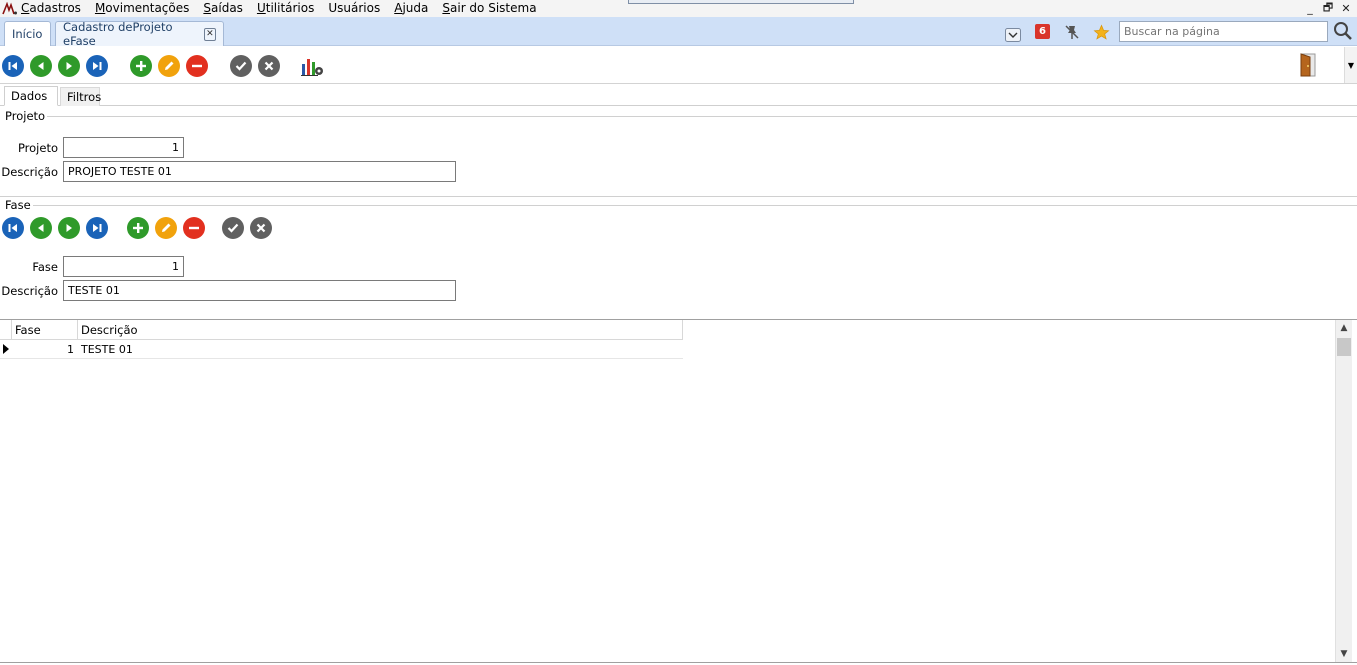 The height and width of the screenshot is (665, 1357). What do you see at coordinates (1013, 35) in the screenshot?
I see `dropdown-pages-icon` at bounding box center [1013, 35].